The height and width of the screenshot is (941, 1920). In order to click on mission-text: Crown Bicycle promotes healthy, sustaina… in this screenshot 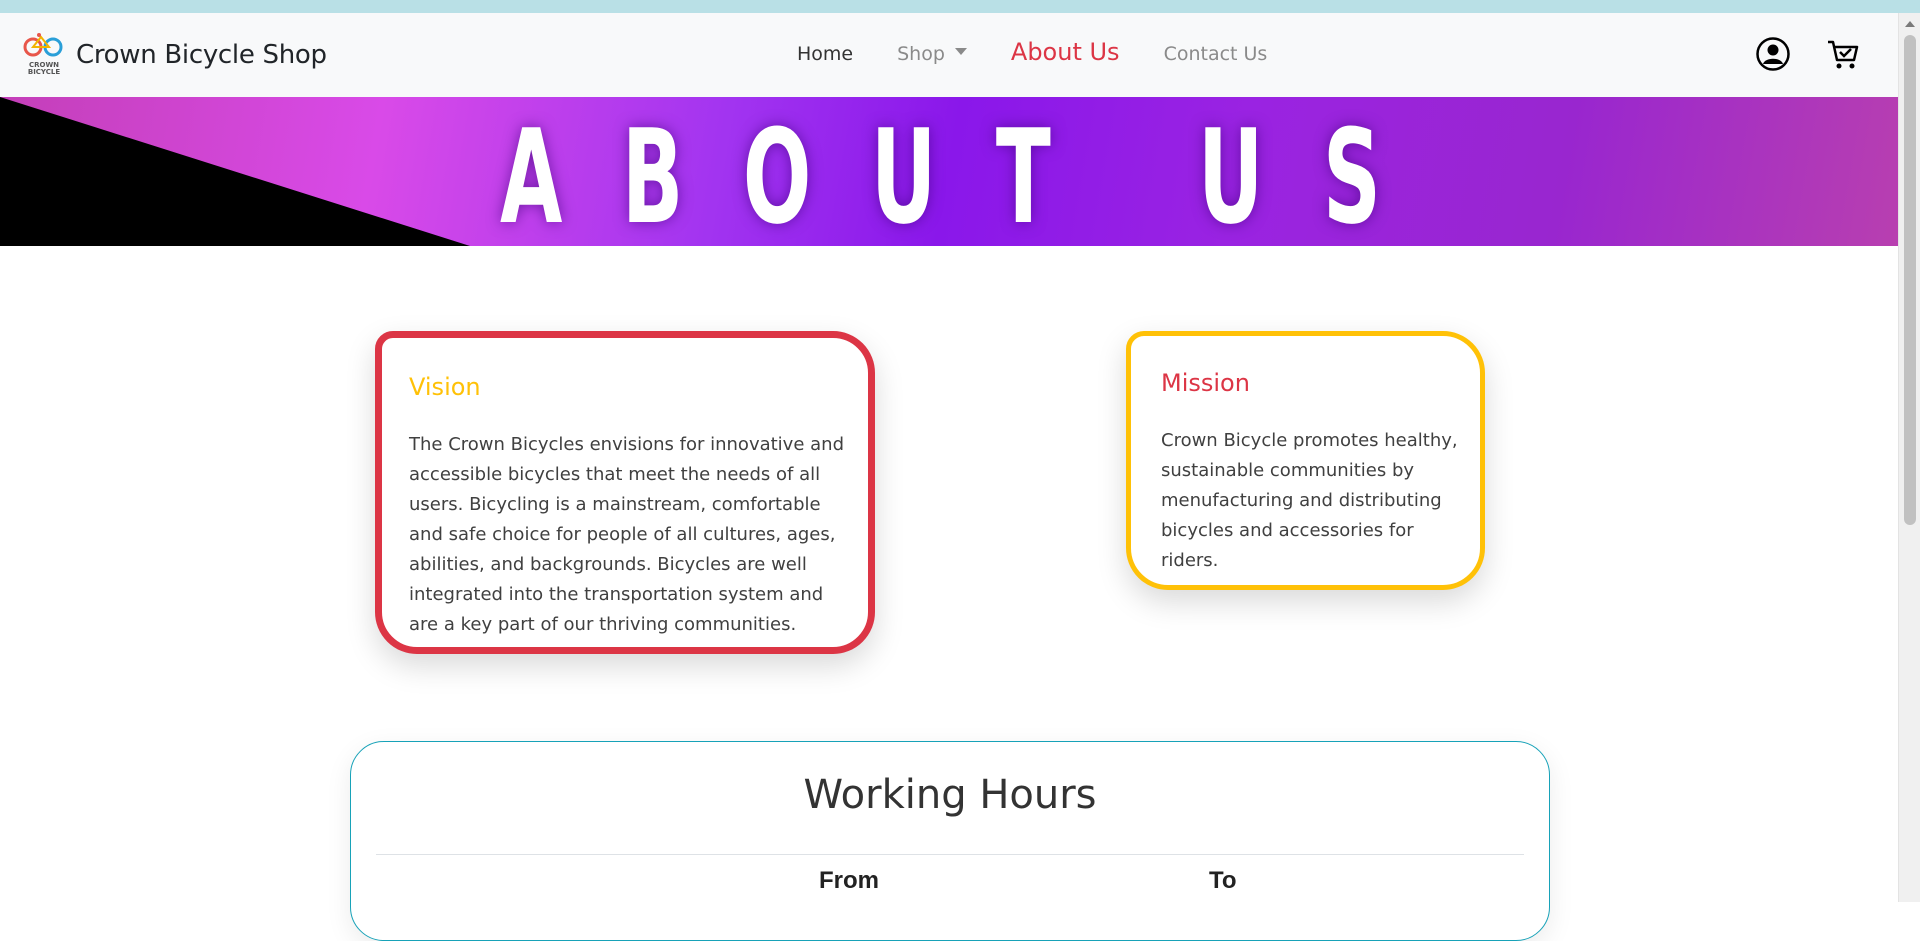, I will do `click(1309, 500)`.